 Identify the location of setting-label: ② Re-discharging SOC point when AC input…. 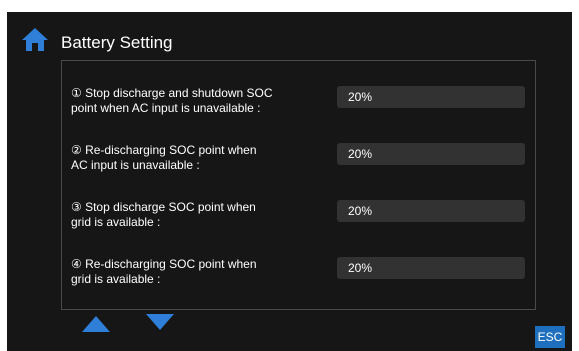
(198, 158).